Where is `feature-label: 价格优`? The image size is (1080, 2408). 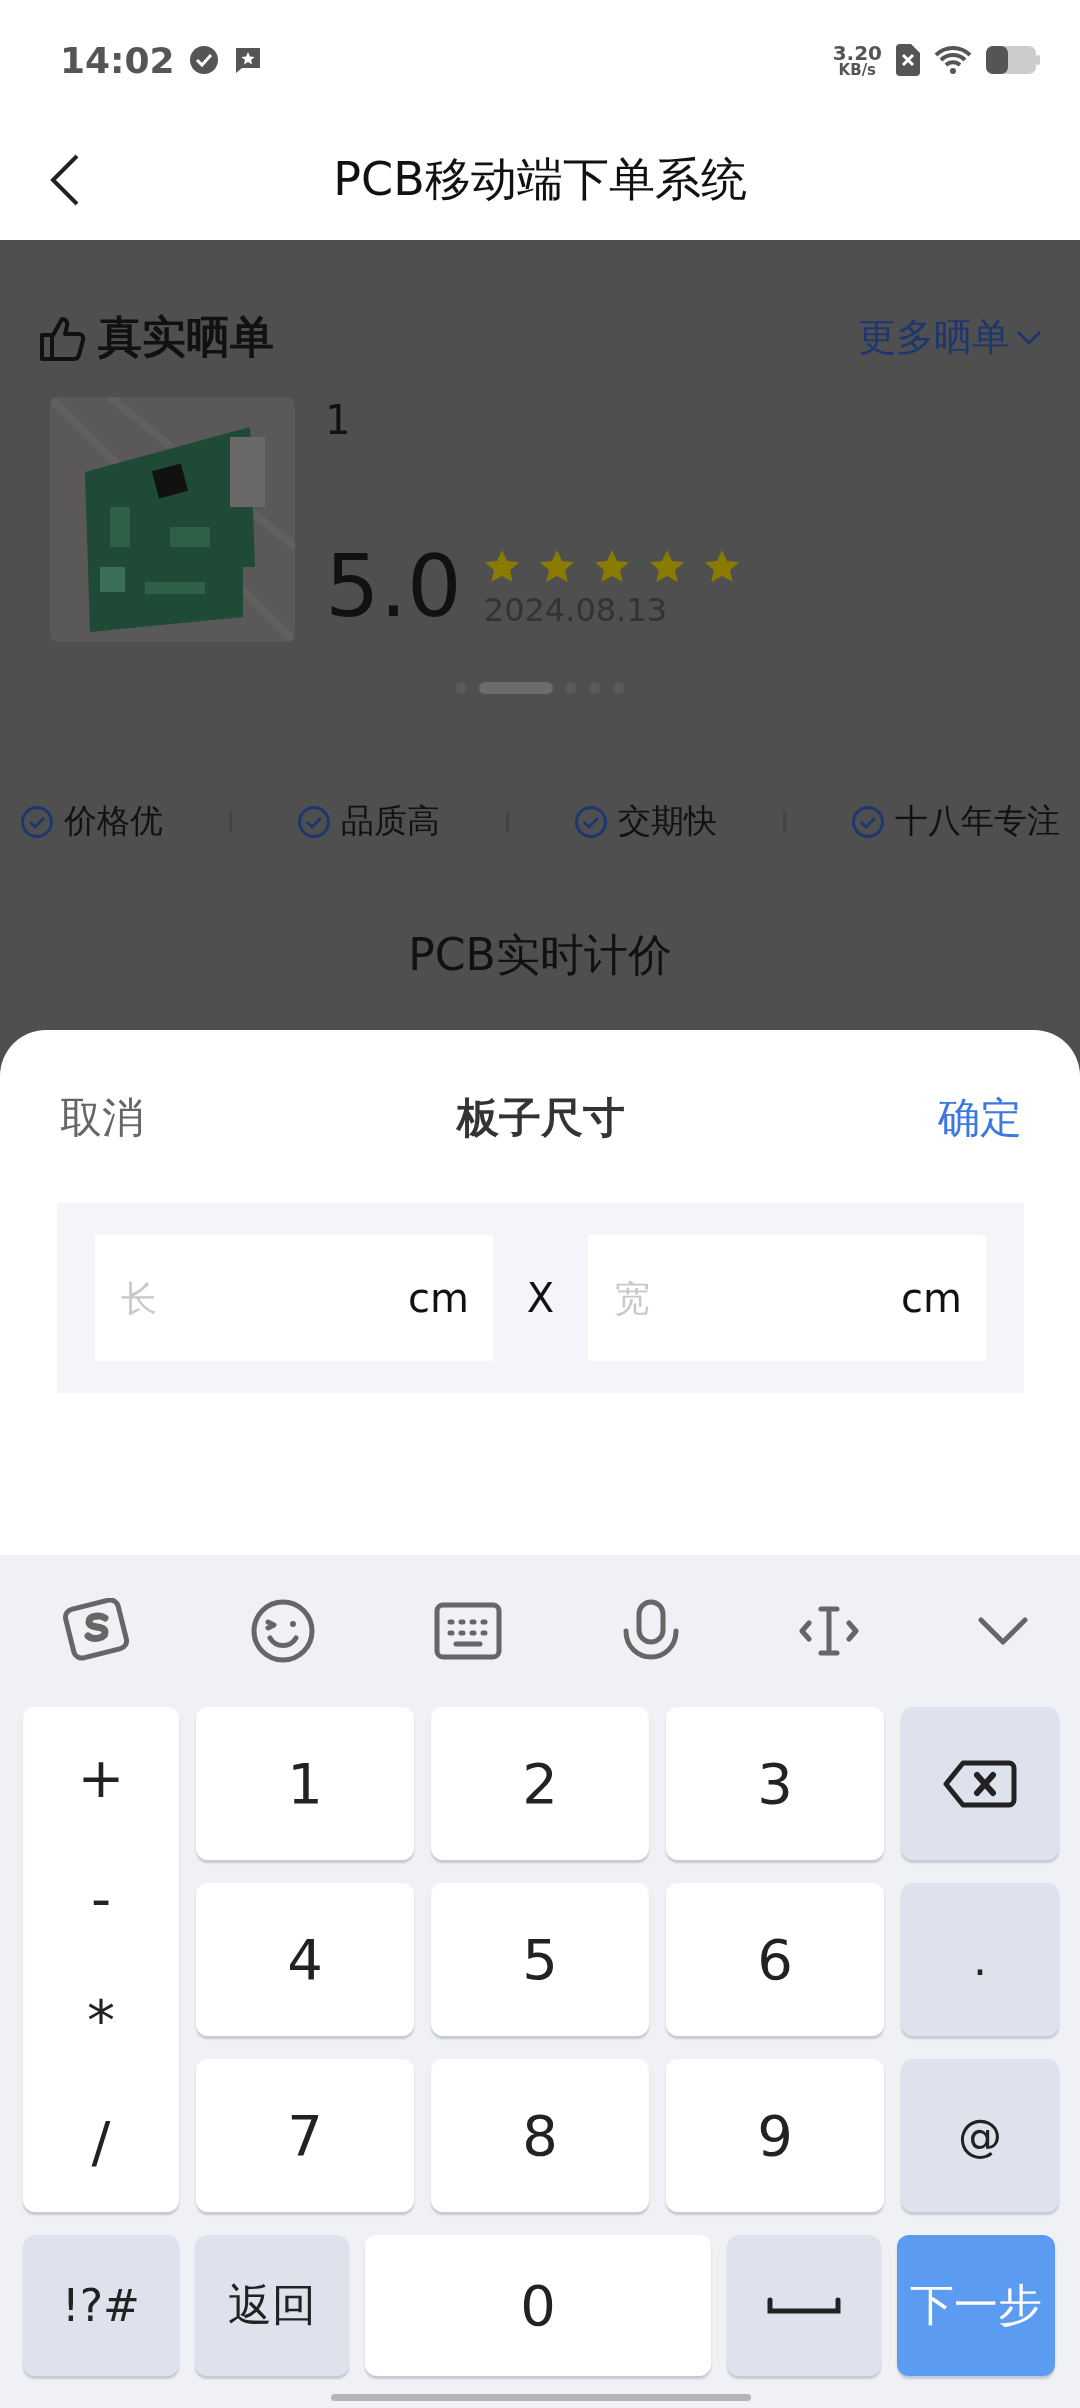 feature-label: 价格优 is located at coordinates (113, 821).